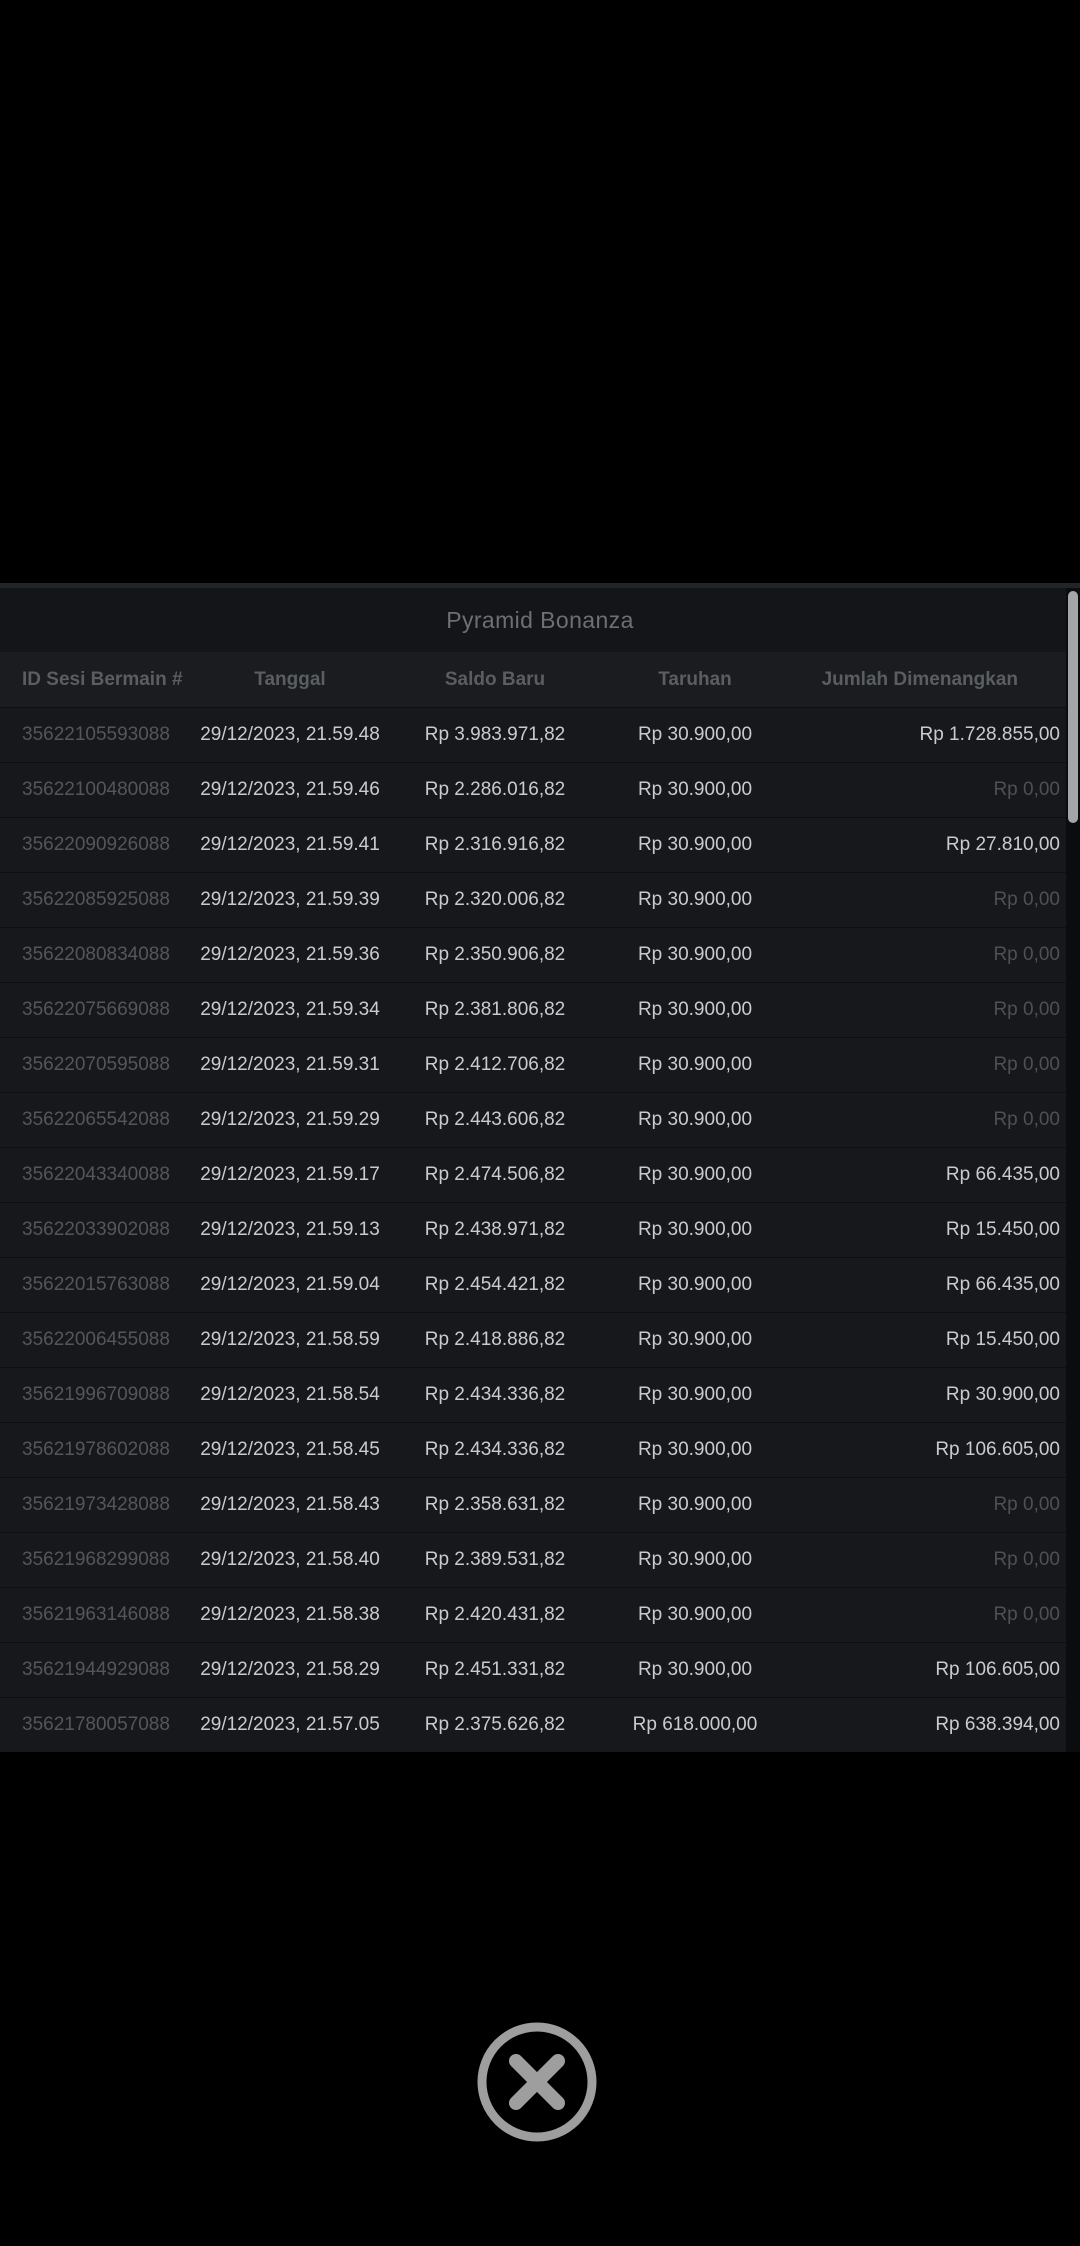 The height and width of the screenshot is (2246, 1080). Describe the element at coordinates (290, 1559) in the screenshot. I see `date-cell: 29/12/2023, 21.58.40` at that location.